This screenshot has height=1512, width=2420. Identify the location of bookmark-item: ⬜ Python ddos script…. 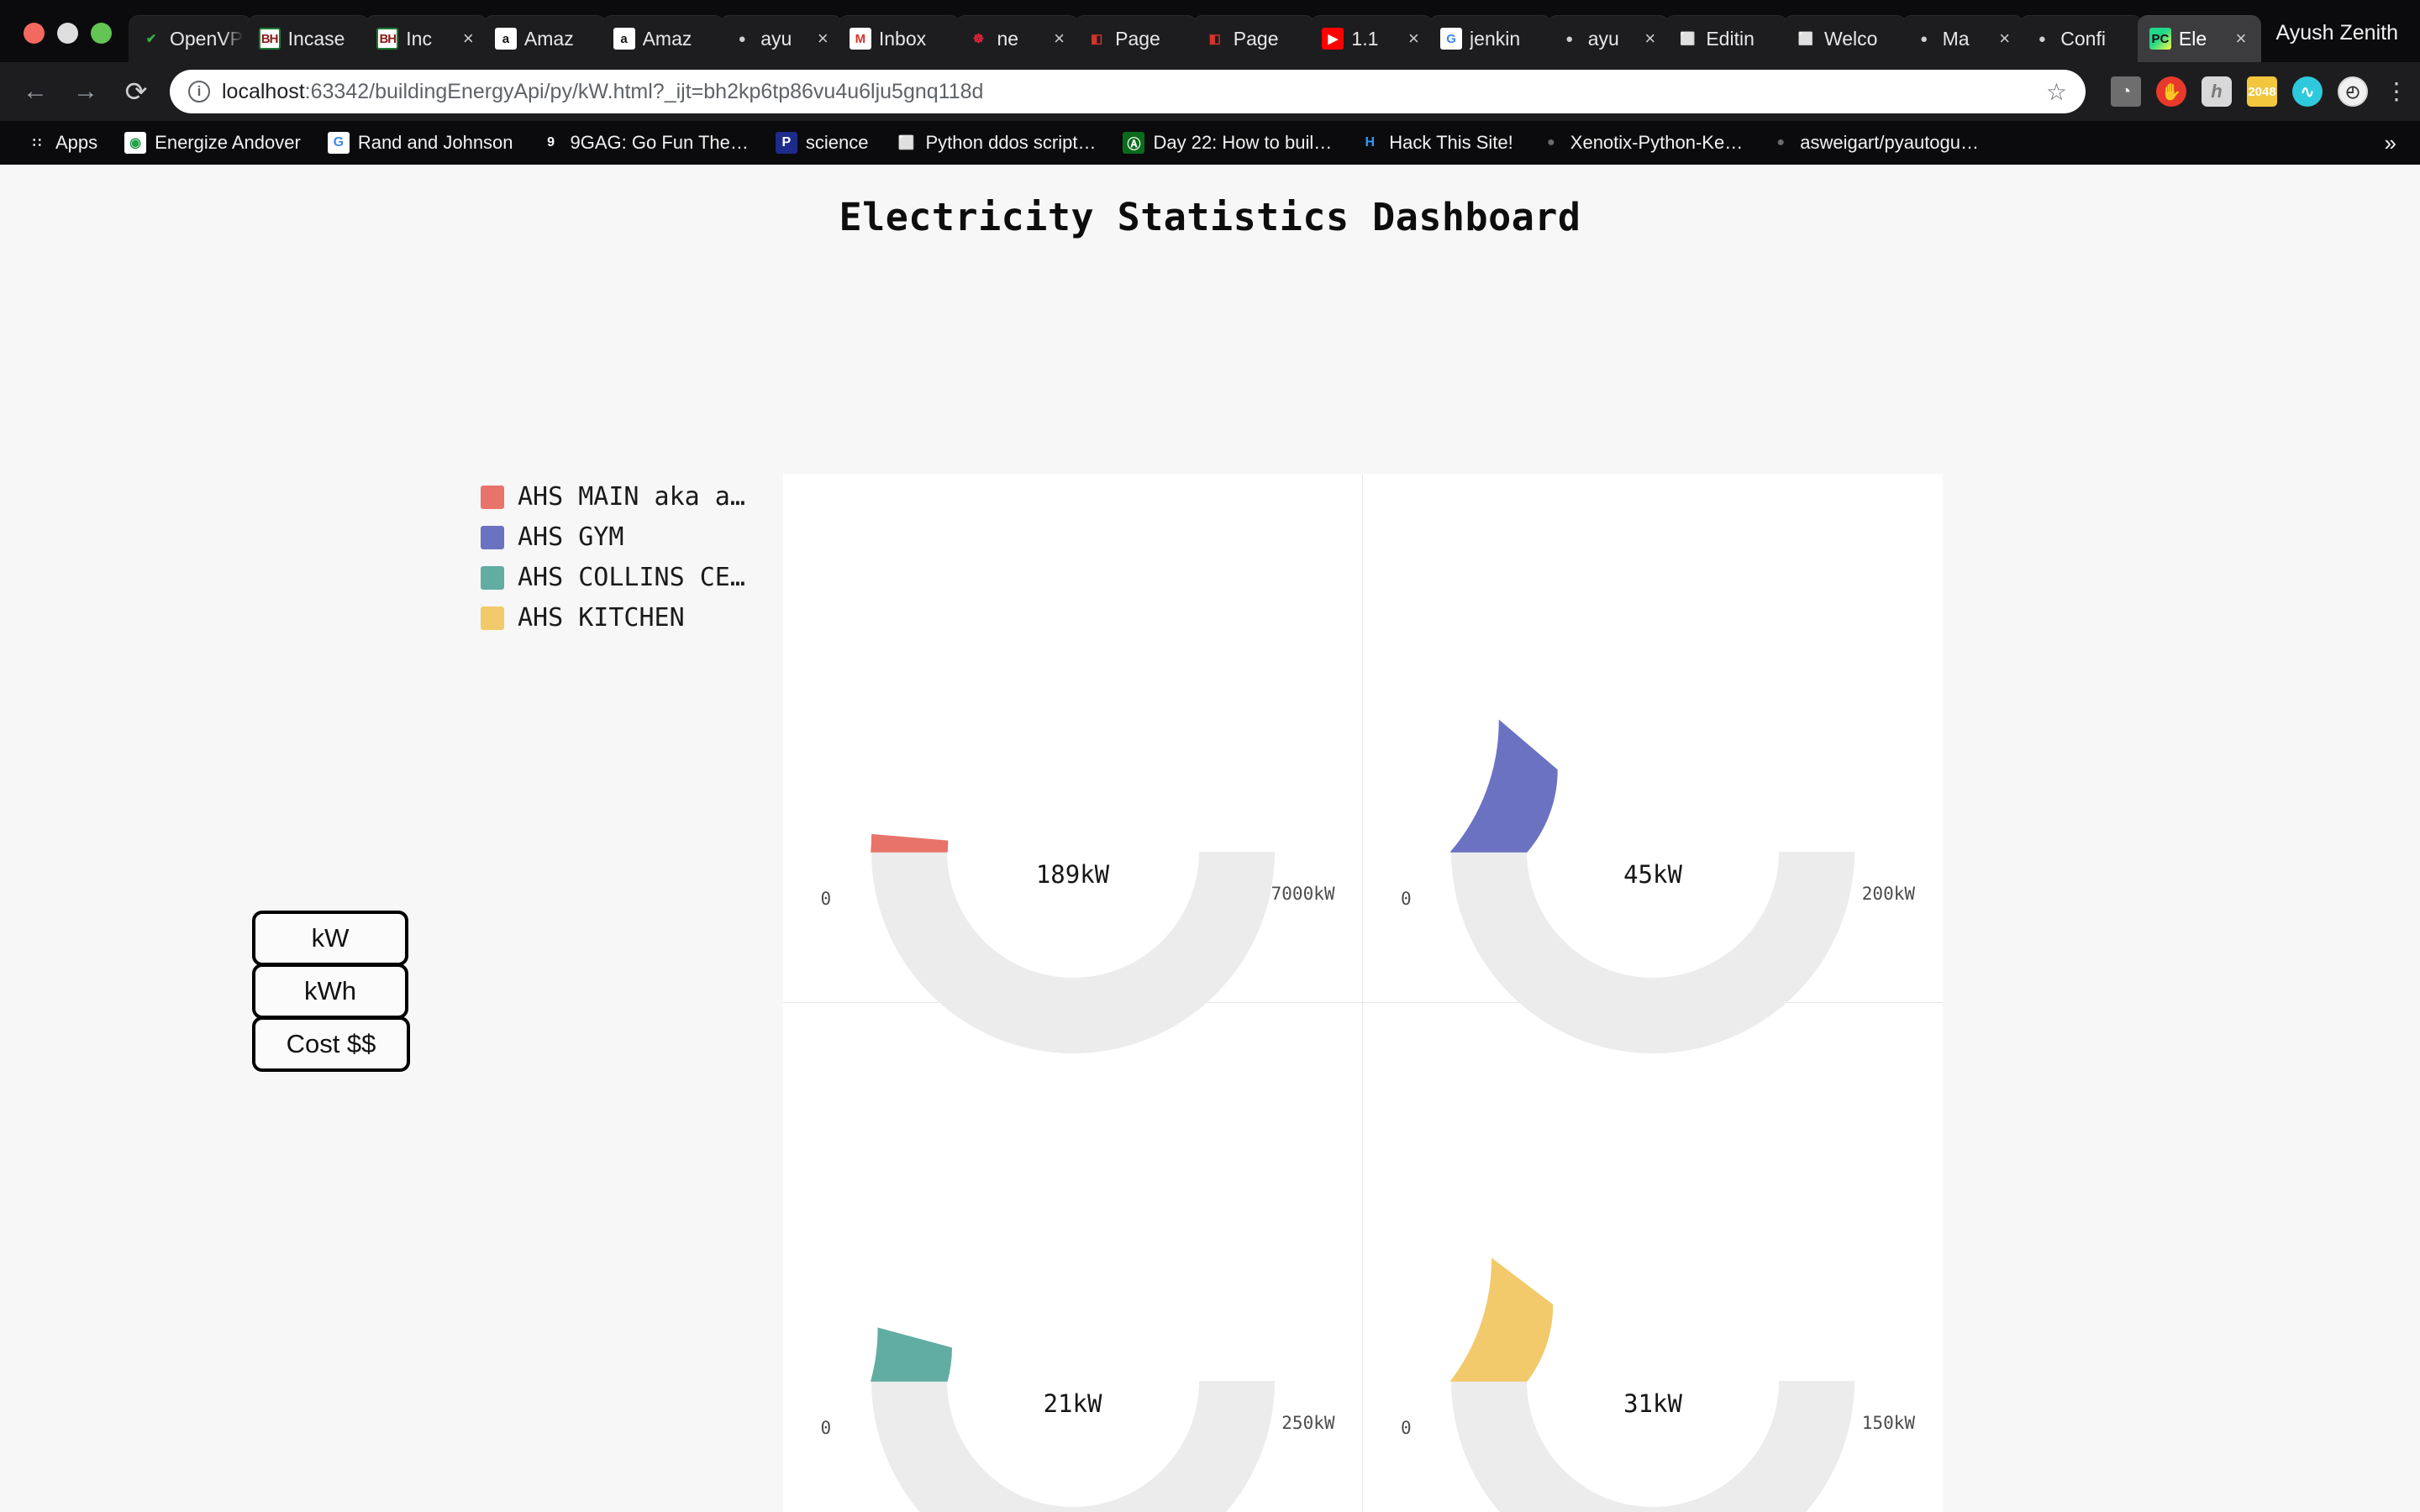
(995, 143).